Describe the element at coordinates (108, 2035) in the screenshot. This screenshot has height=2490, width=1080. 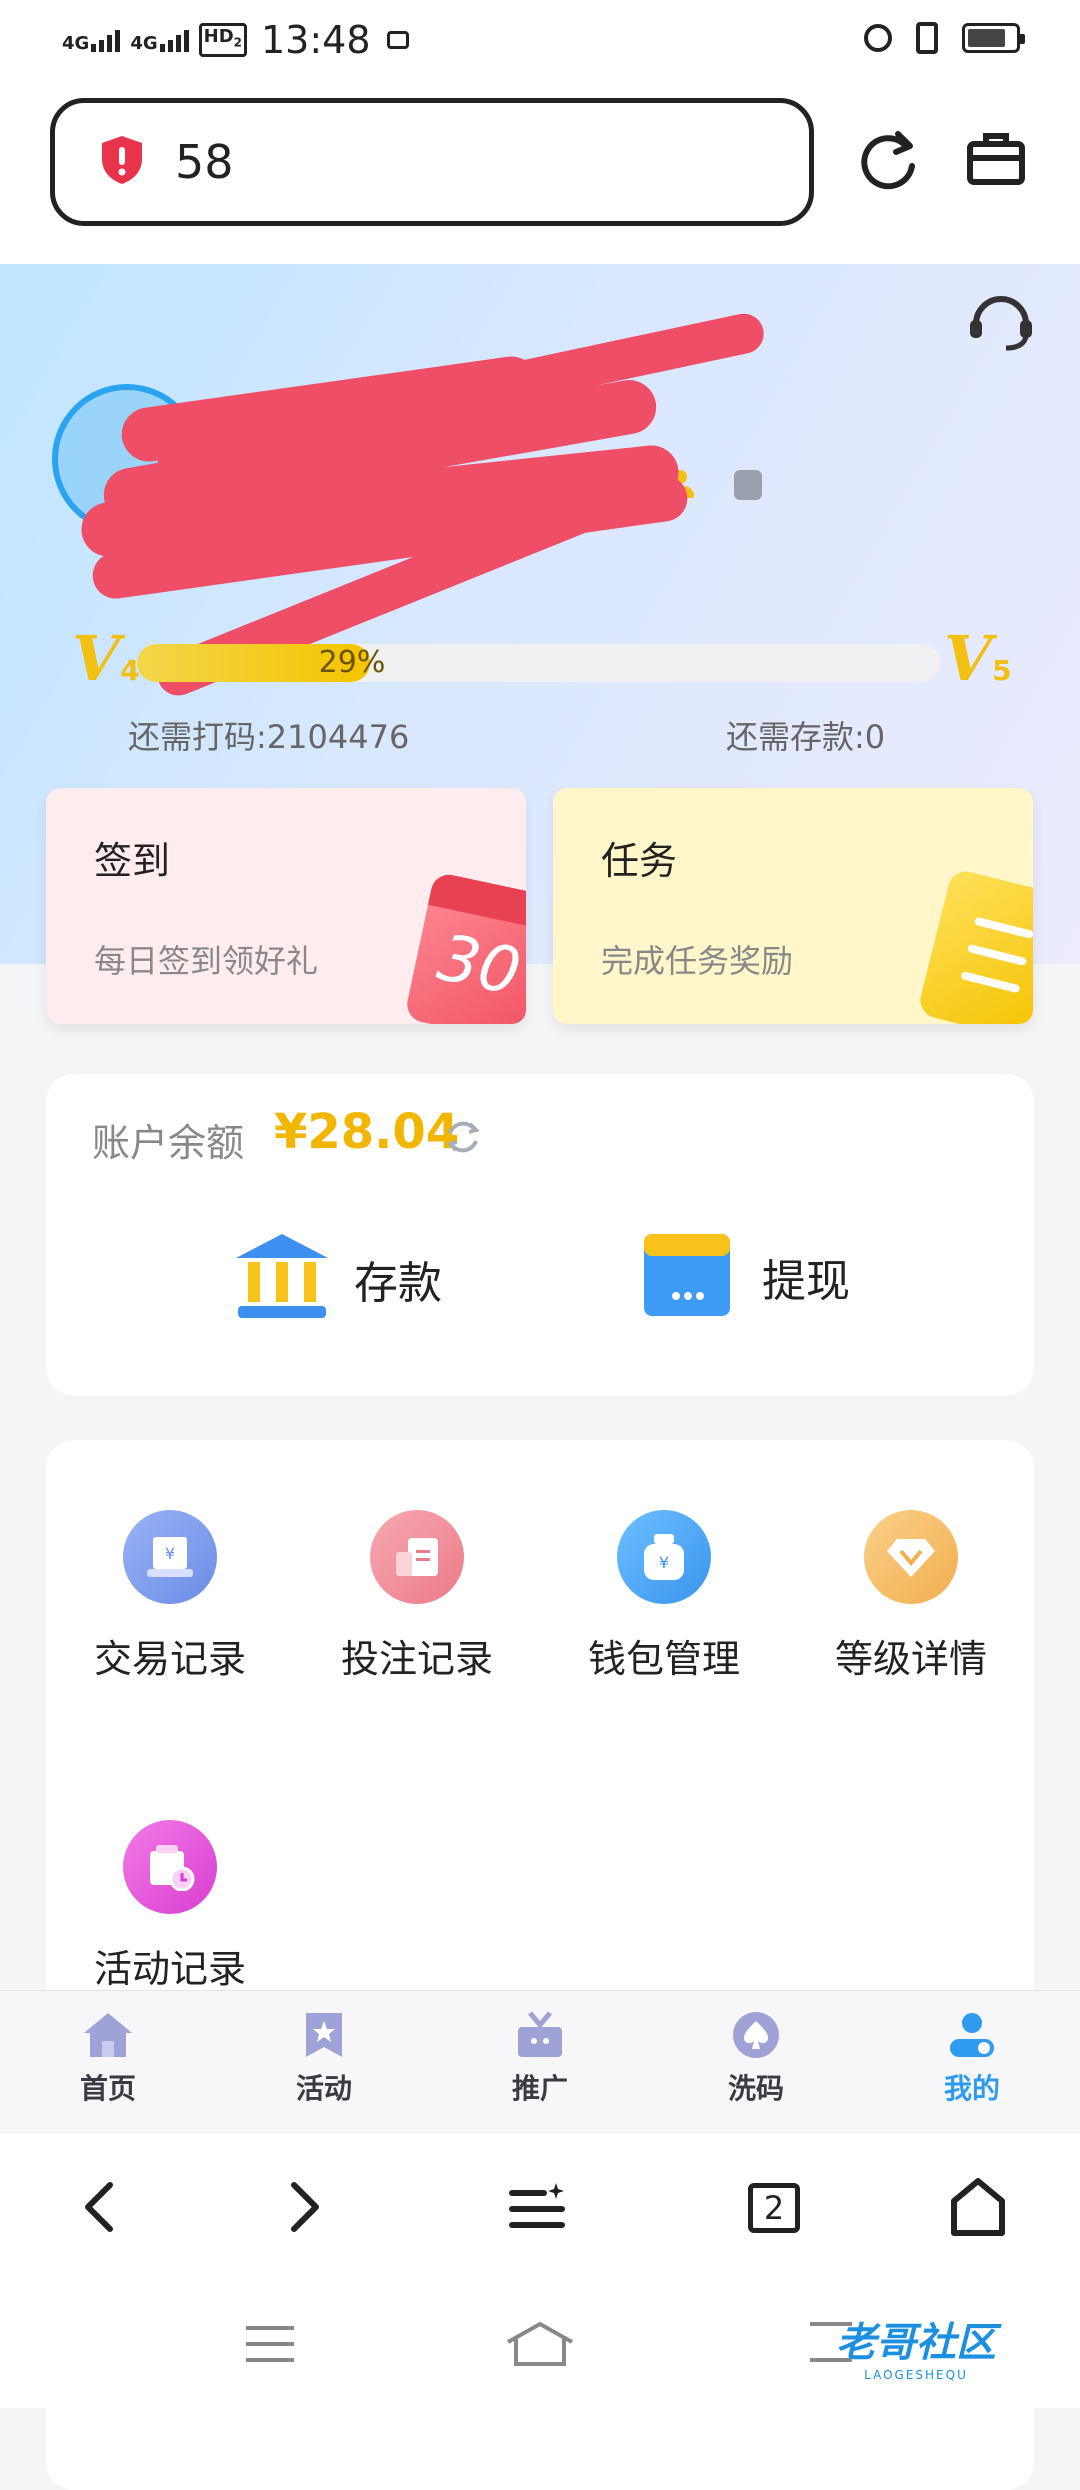
I see `home-icon` at that location.